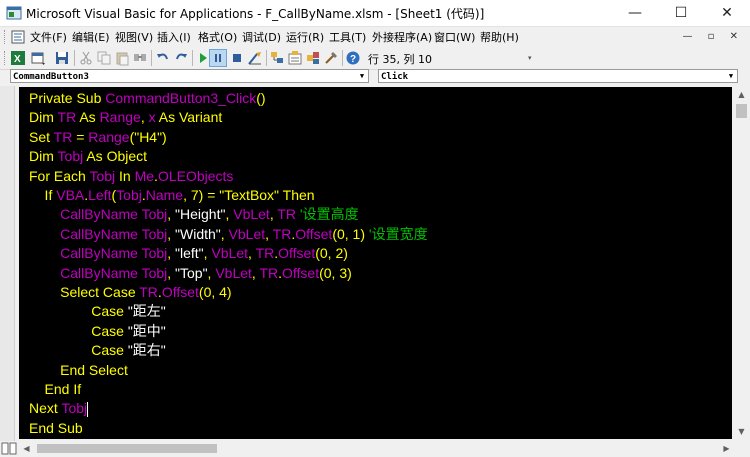  What do you see at coordinates (200, 214) in the screenshot?
I see `code-token: "Height"` at bounding box center [200, 214].